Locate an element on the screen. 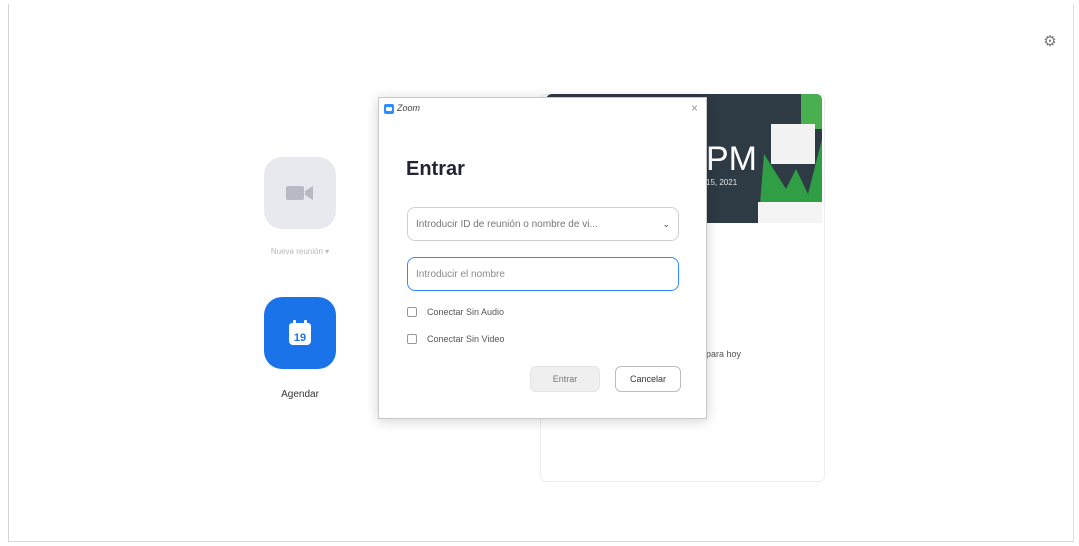 This screenshot has height=546, width=1079. banner-date: 15, 2021 is located at coordinates (722, 182).